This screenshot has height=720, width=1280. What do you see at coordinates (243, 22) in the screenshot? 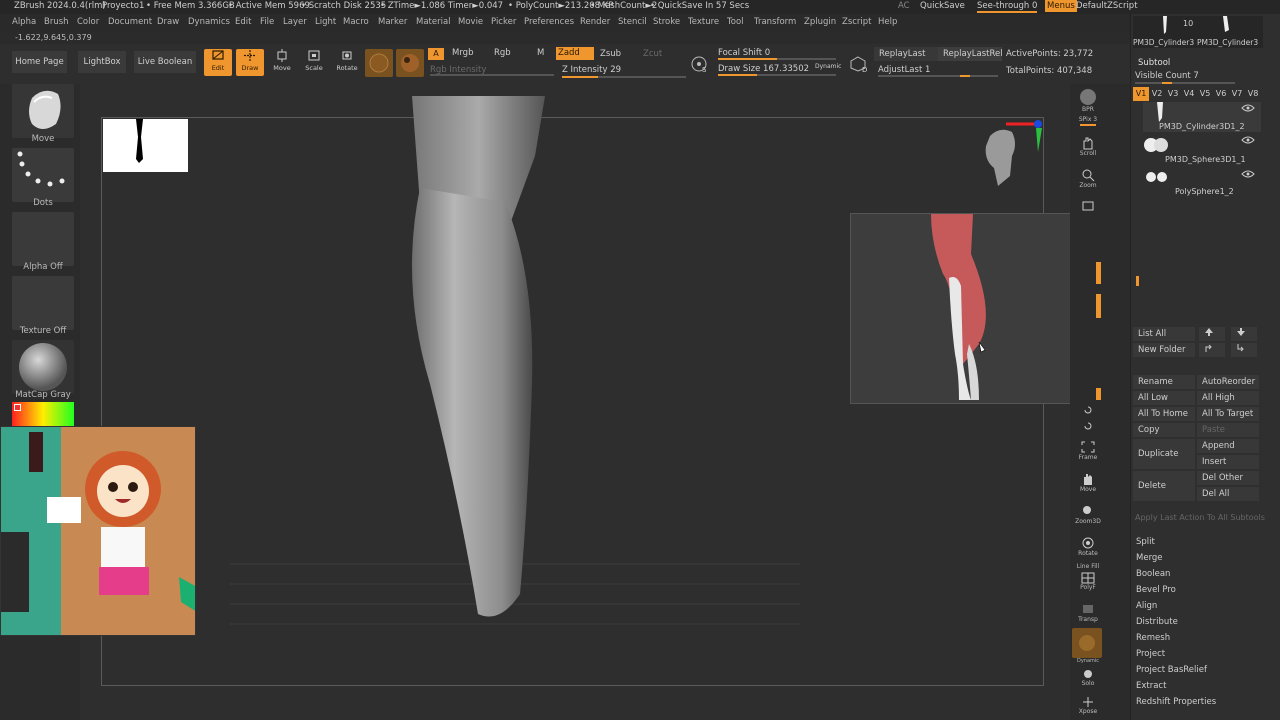
I see `menu-edit: Edit` at bounding box center [243, 22].